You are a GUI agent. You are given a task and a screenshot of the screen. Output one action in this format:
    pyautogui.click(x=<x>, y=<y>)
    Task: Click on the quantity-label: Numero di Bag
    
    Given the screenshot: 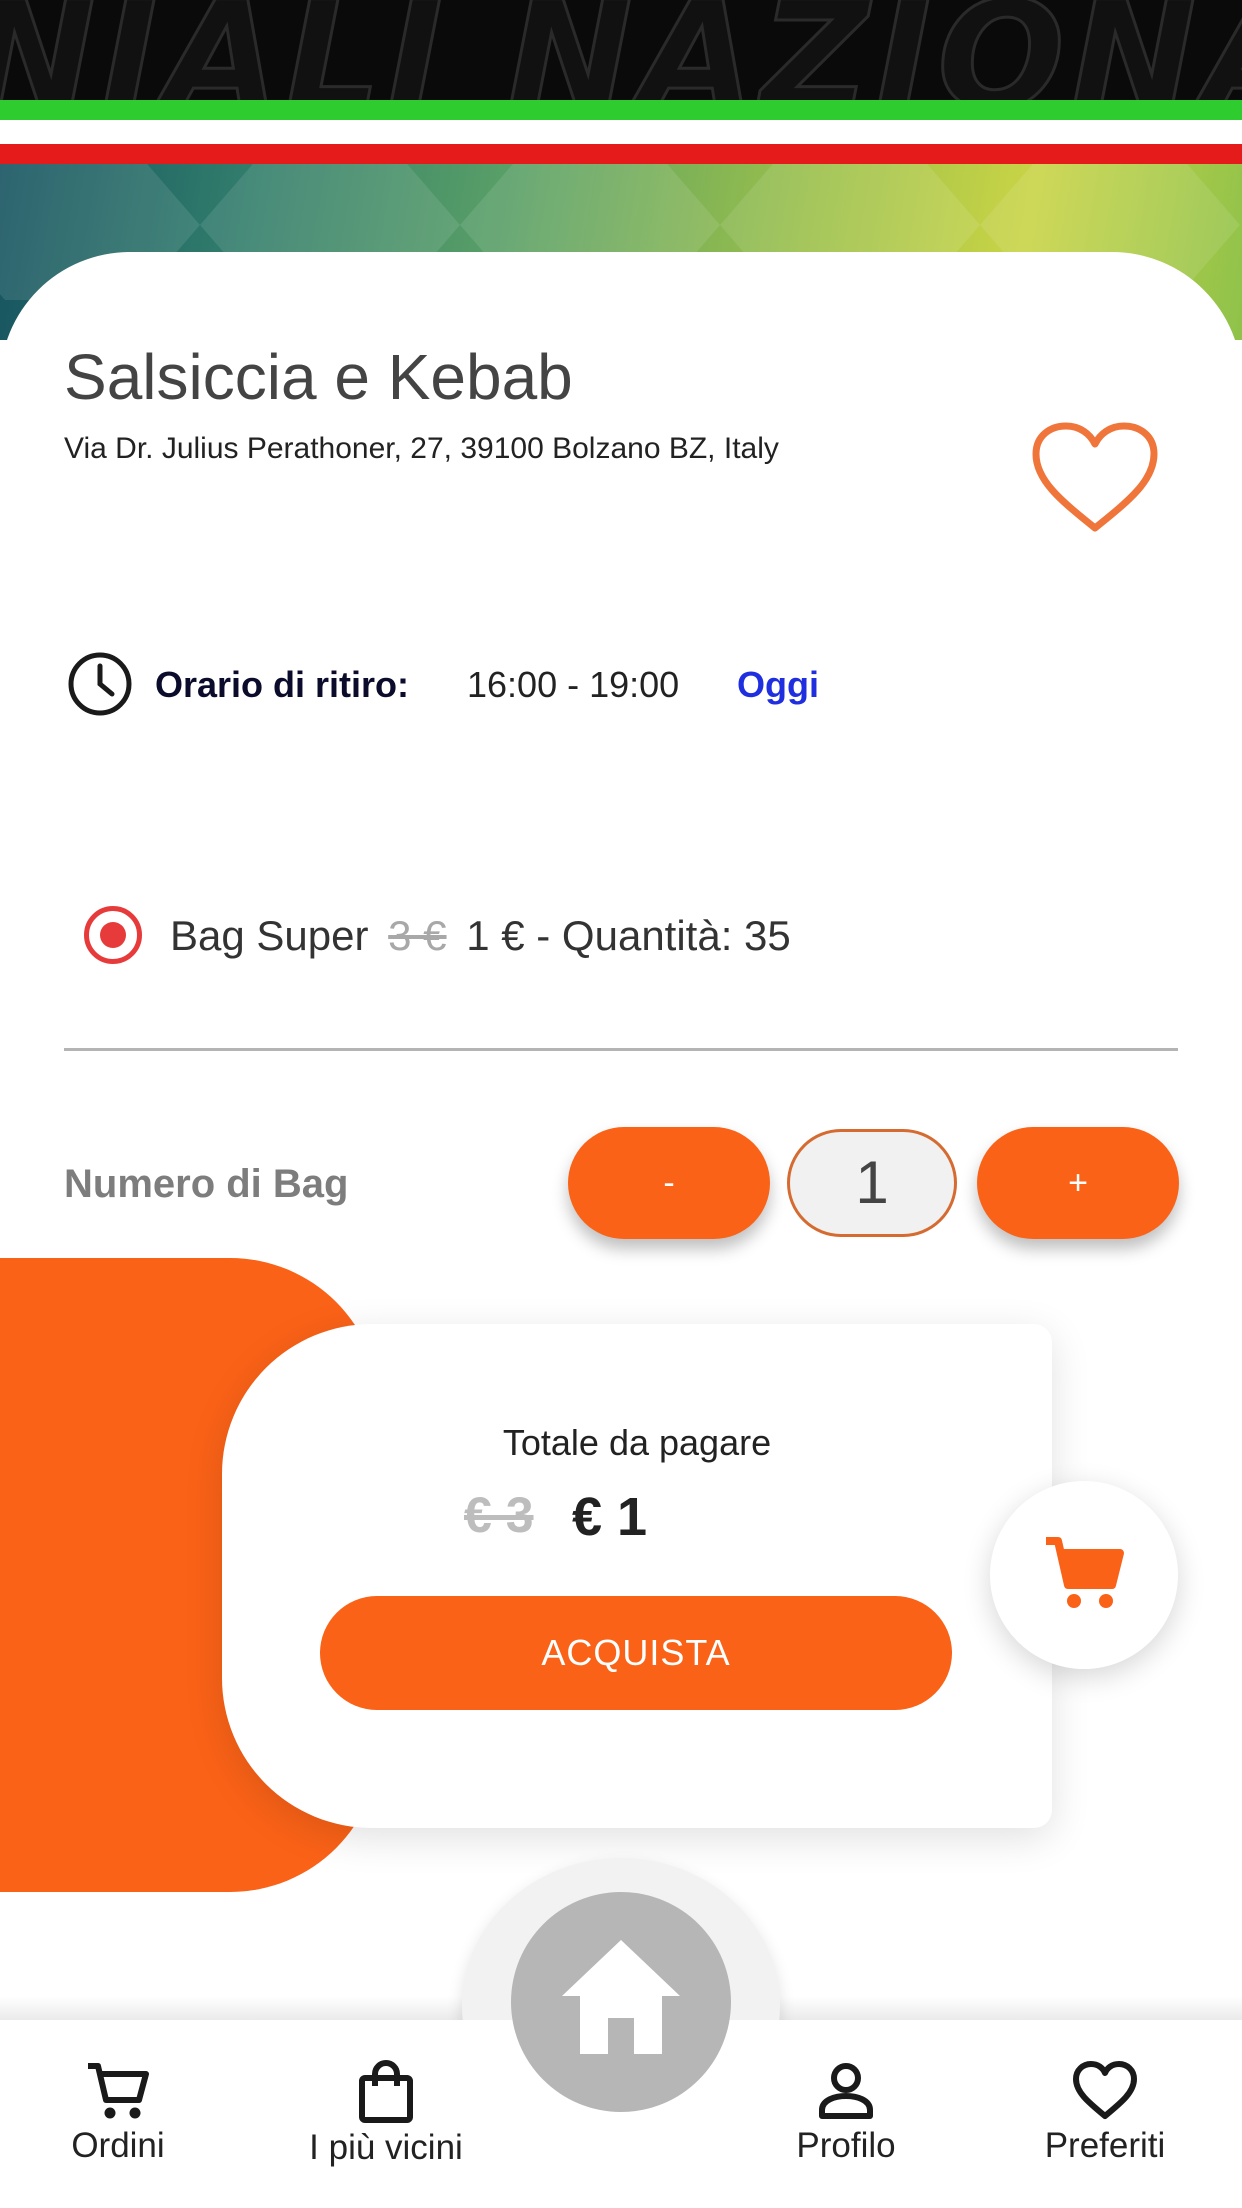 What is the action you would take?
    pyautogui.click(x=206, y=1184)
    